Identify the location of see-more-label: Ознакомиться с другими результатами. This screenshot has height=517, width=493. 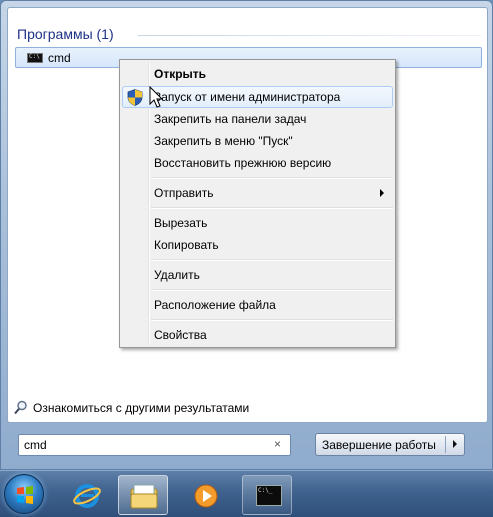
(141, 408).